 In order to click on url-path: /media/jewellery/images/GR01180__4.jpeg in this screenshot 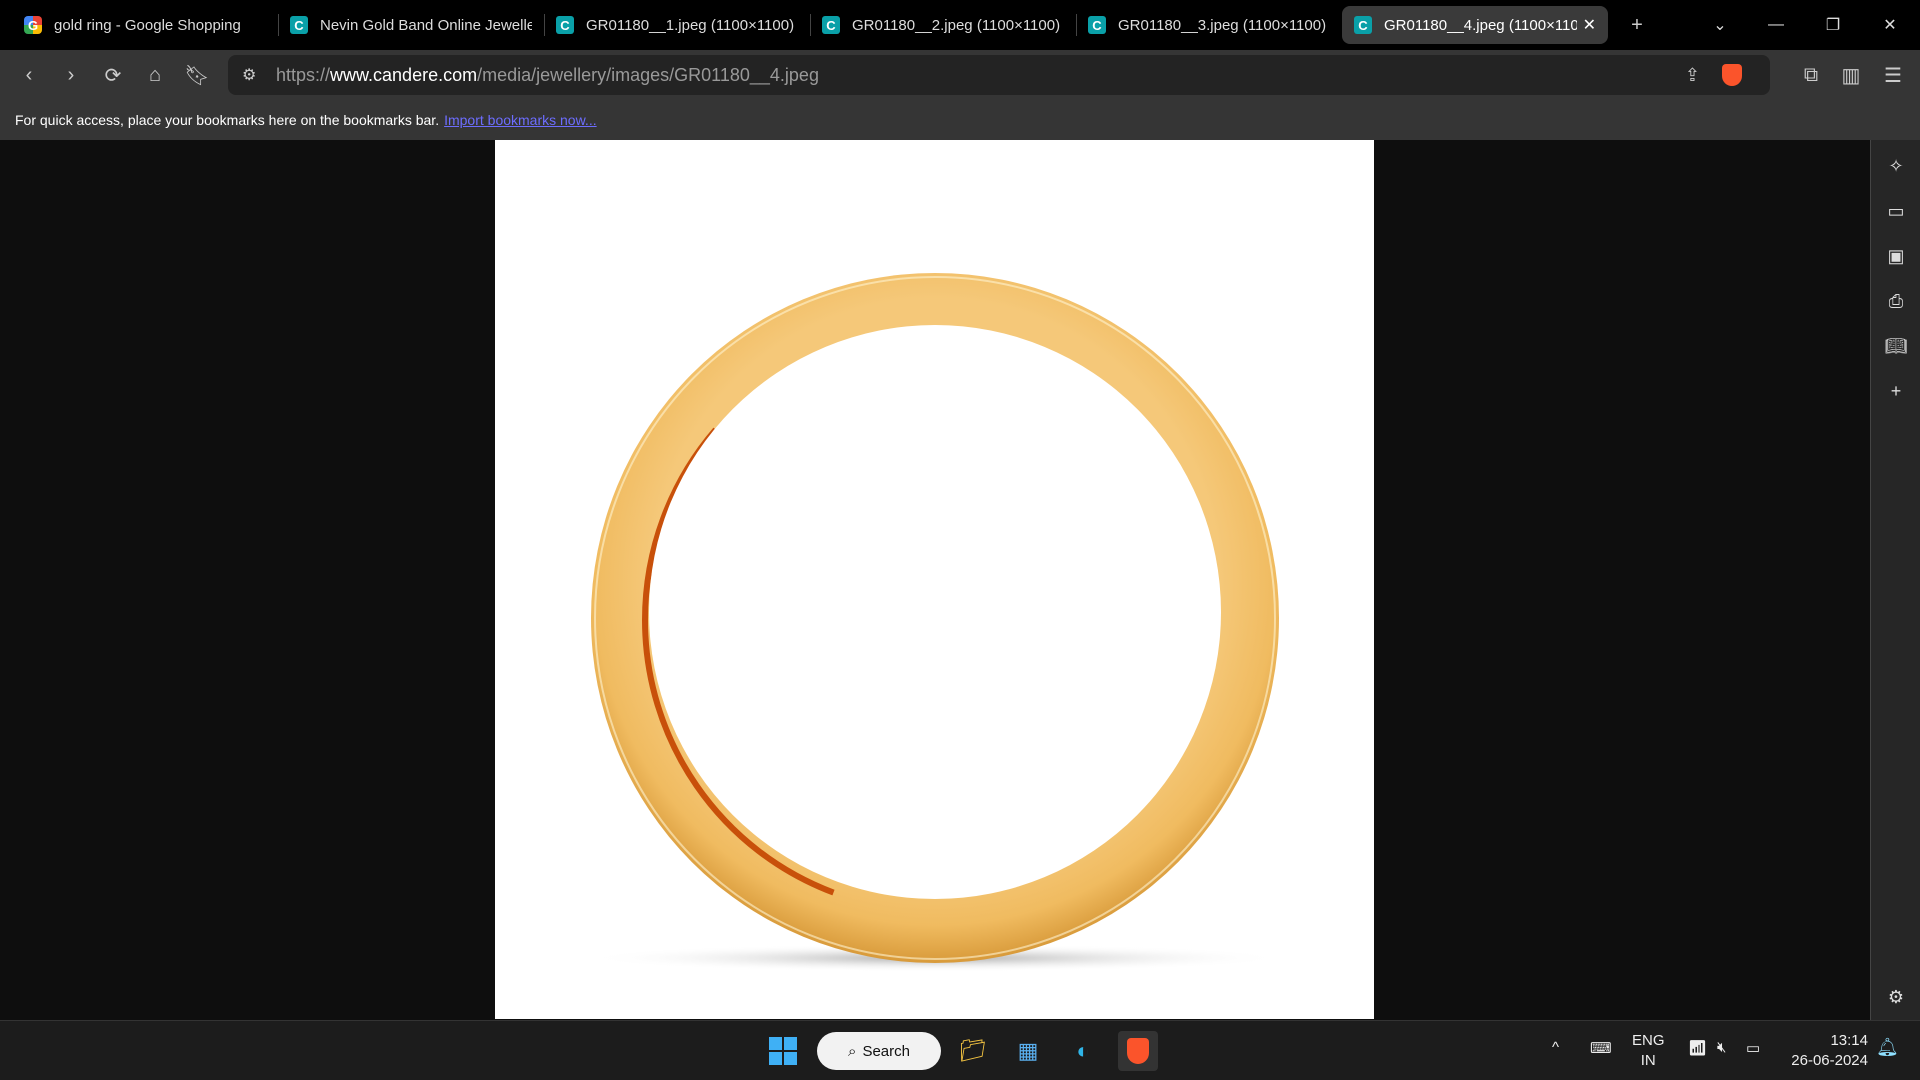, I will do `click(648, 74)`.